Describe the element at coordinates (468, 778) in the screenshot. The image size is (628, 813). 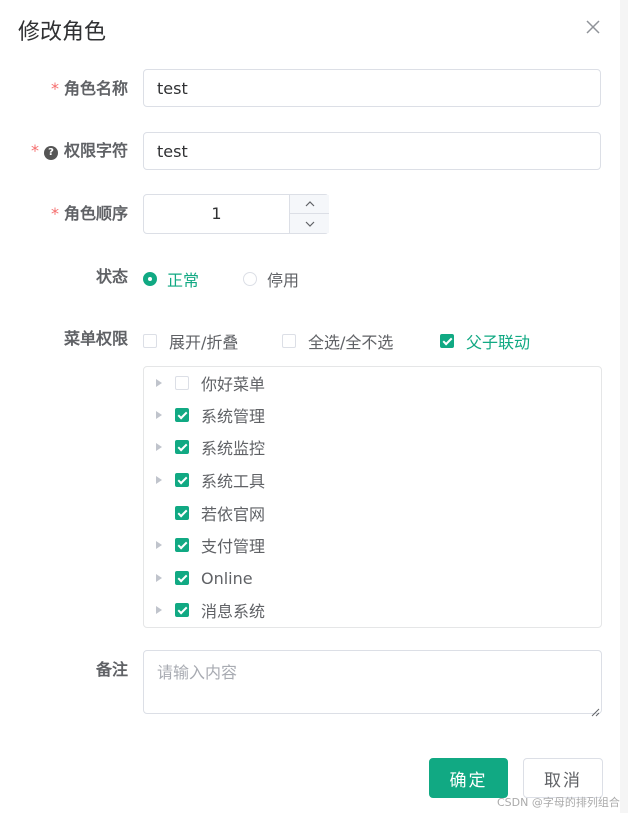
I see `confirm-button: 确定` at that location.